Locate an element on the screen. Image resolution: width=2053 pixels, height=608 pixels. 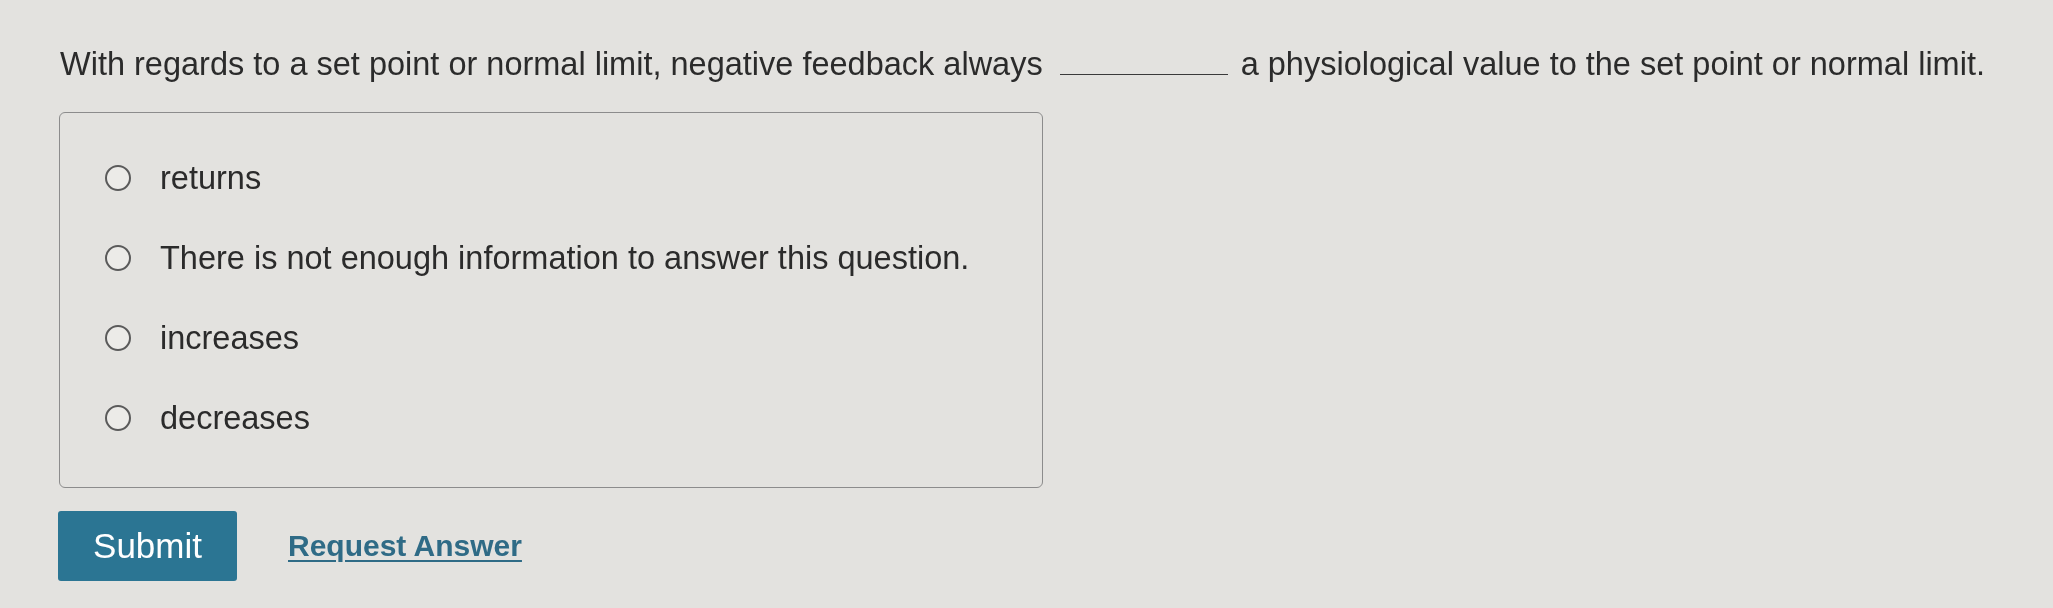
submit-button: Submit is located at coordinates (147, 546).